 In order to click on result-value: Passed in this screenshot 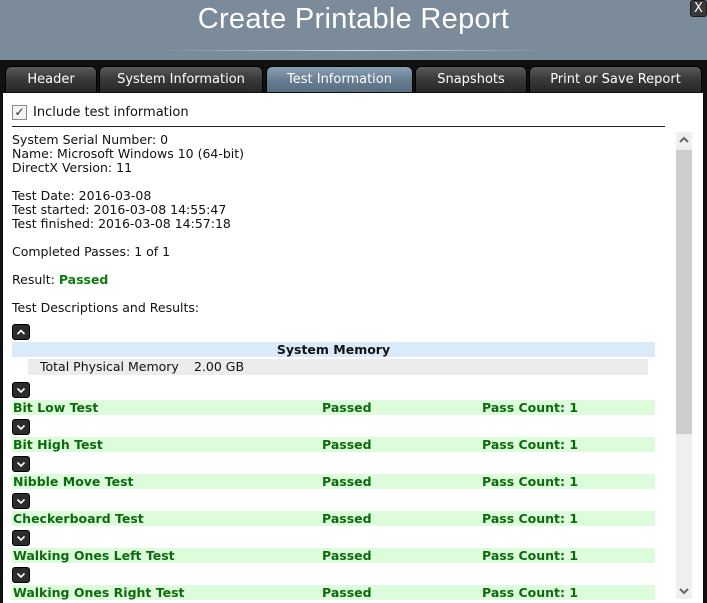, I will do `click(83, 279)`.